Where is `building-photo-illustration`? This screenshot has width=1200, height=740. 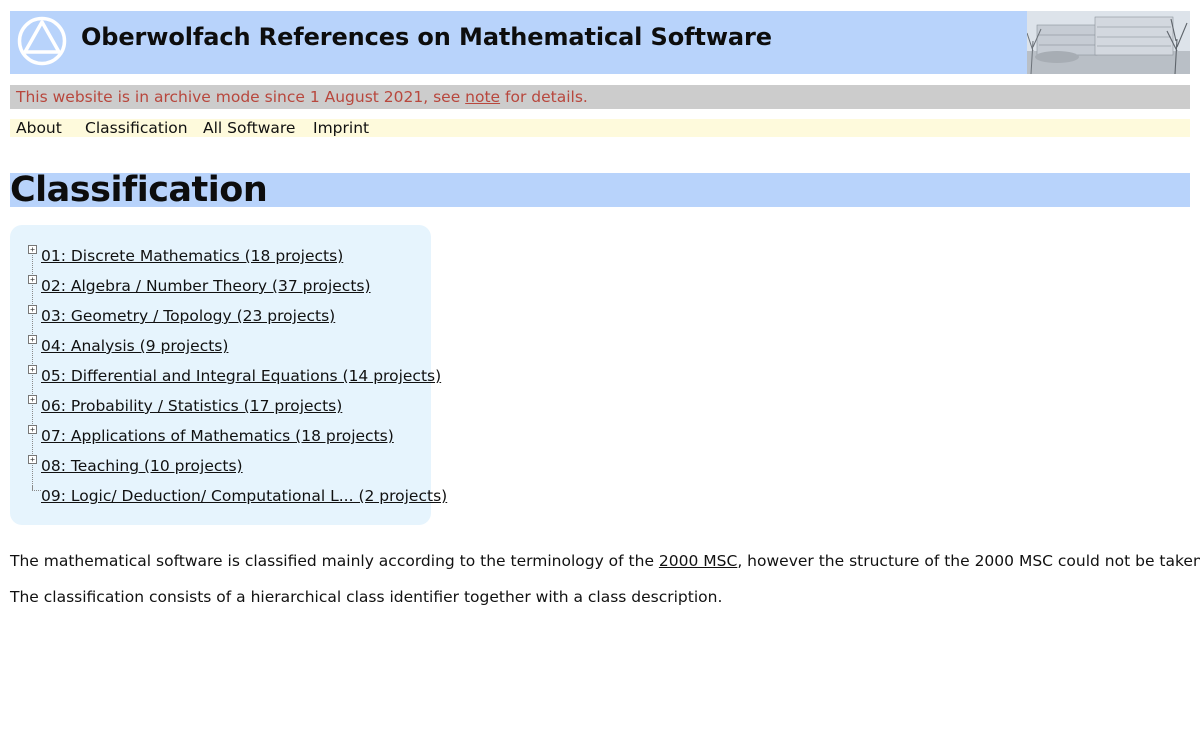 building-photo-illustration is located at coordinates (1108, 42).